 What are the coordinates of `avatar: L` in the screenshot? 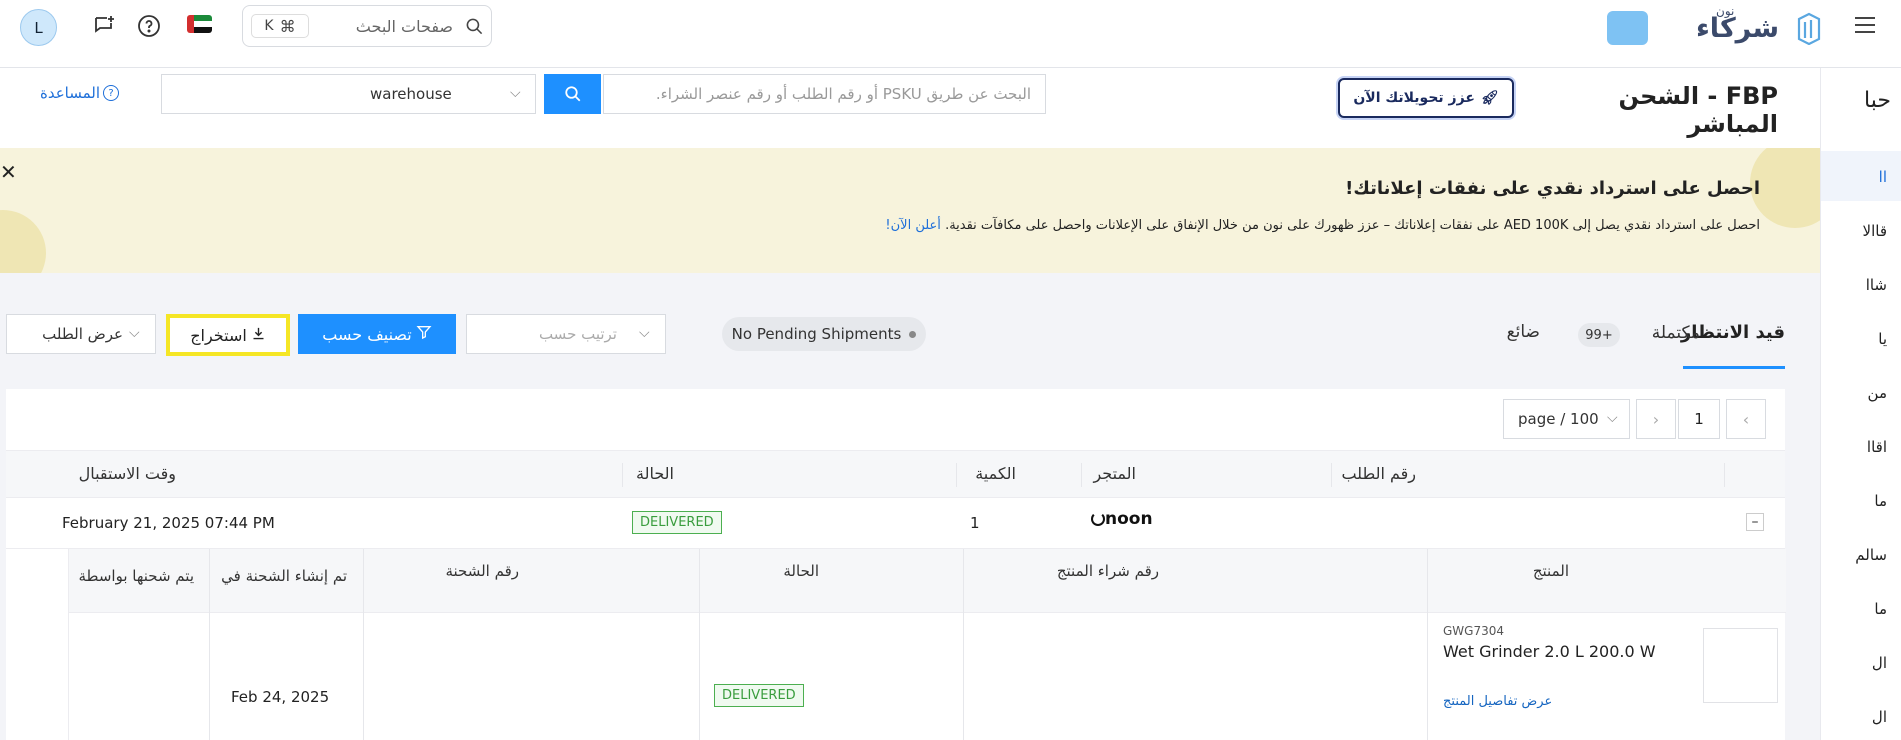 It's located at (38, 27).